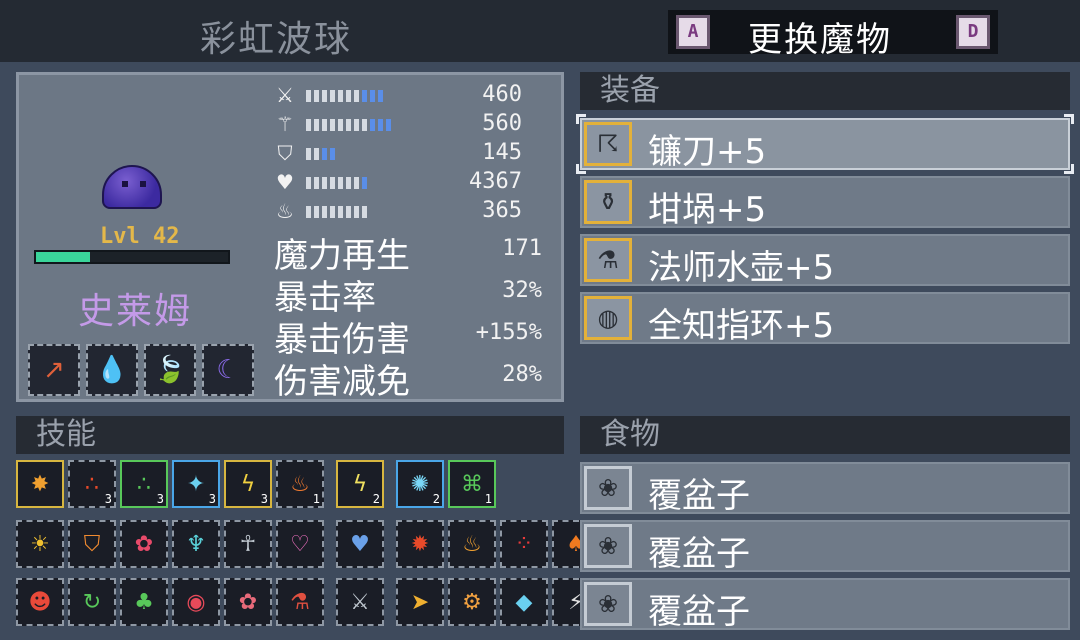 This screenshot has height=640, width=1080. I want to click on cauldron-icon: ⚱, so click(608, 202).